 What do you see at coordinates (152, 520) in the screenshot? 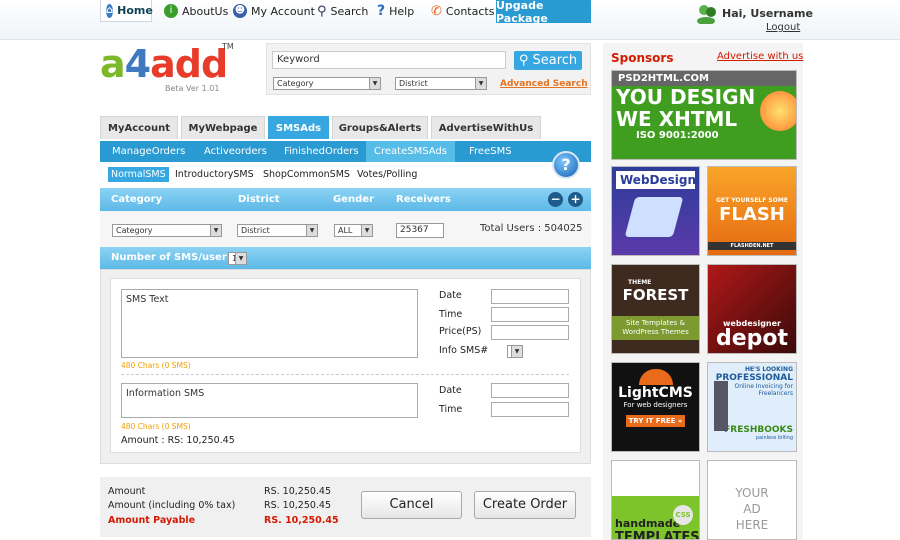
I see `amount-payable-label: Amount Payable` at bounding box center [152, 520].